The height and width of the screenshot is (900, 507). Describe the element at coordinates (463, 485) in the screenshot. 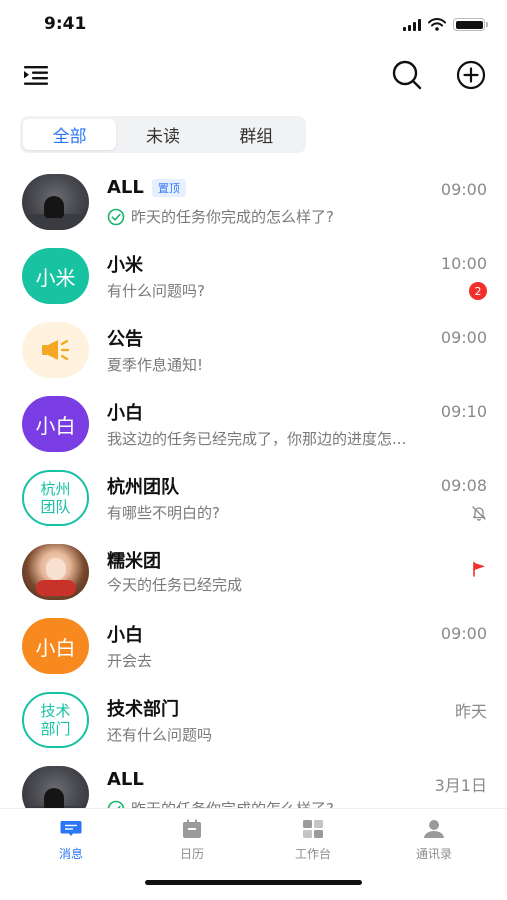

I see `chat-time: 09:08` at that location.